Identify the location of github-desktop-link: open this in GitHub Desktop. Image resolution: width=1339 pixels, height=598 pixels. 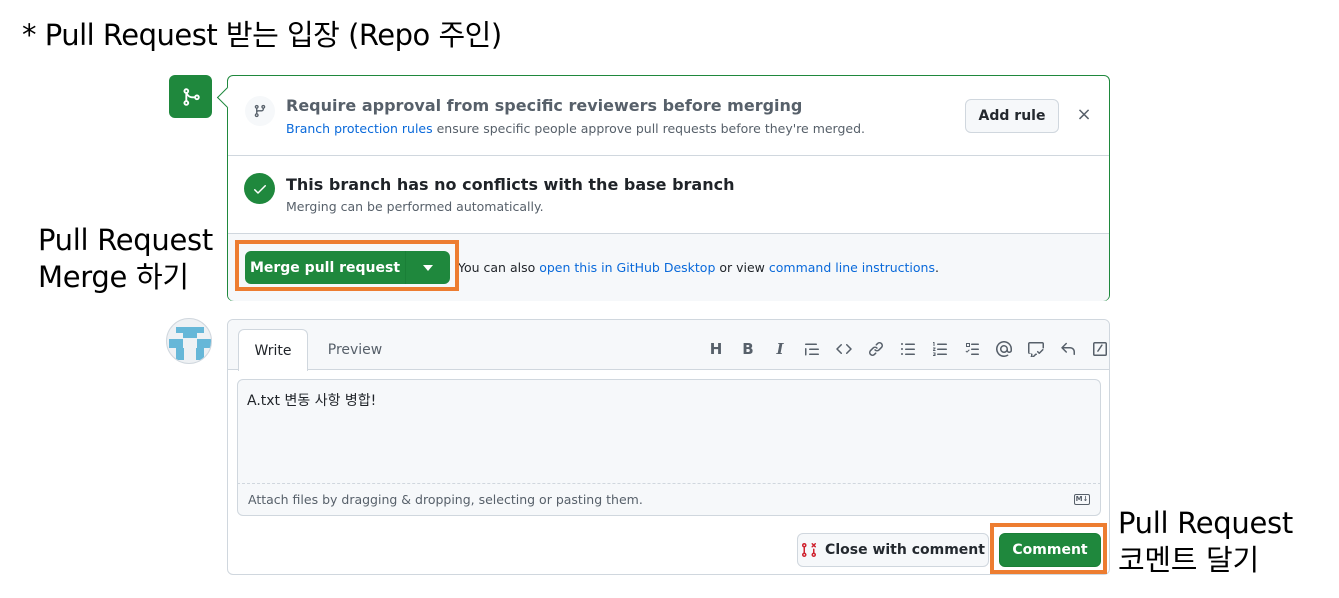
(627, 267).